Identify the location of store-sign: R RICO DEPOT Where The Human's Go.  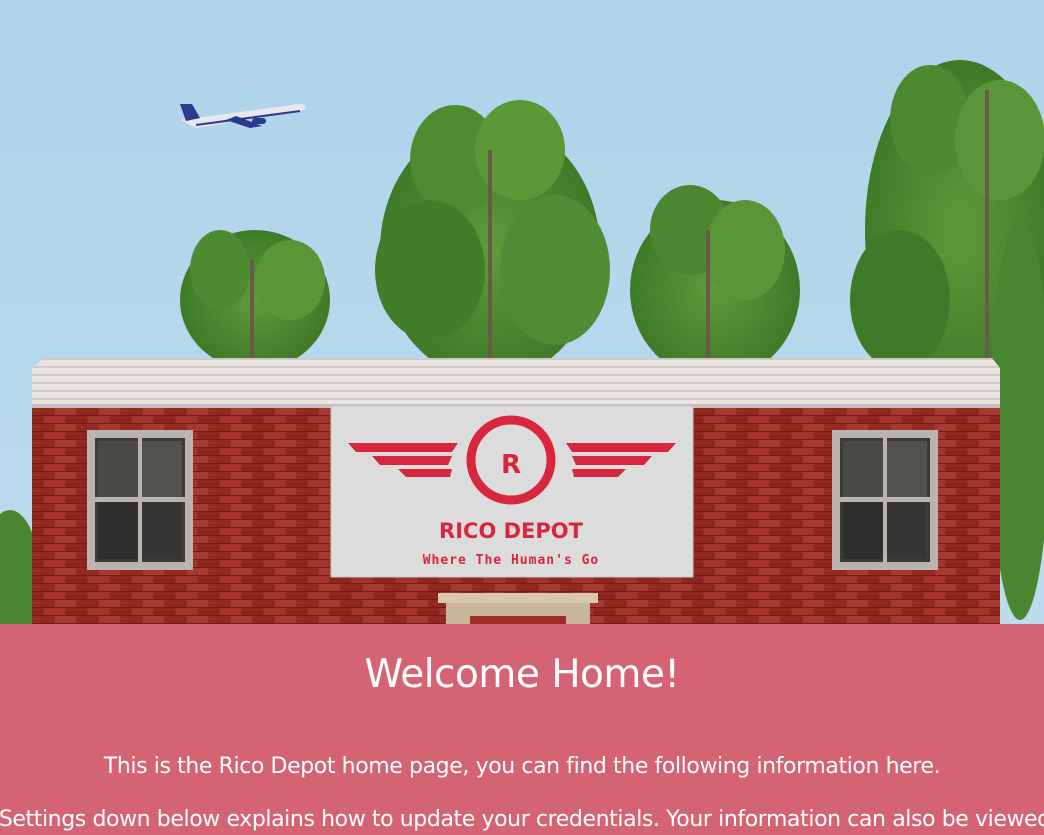
(512, 491).